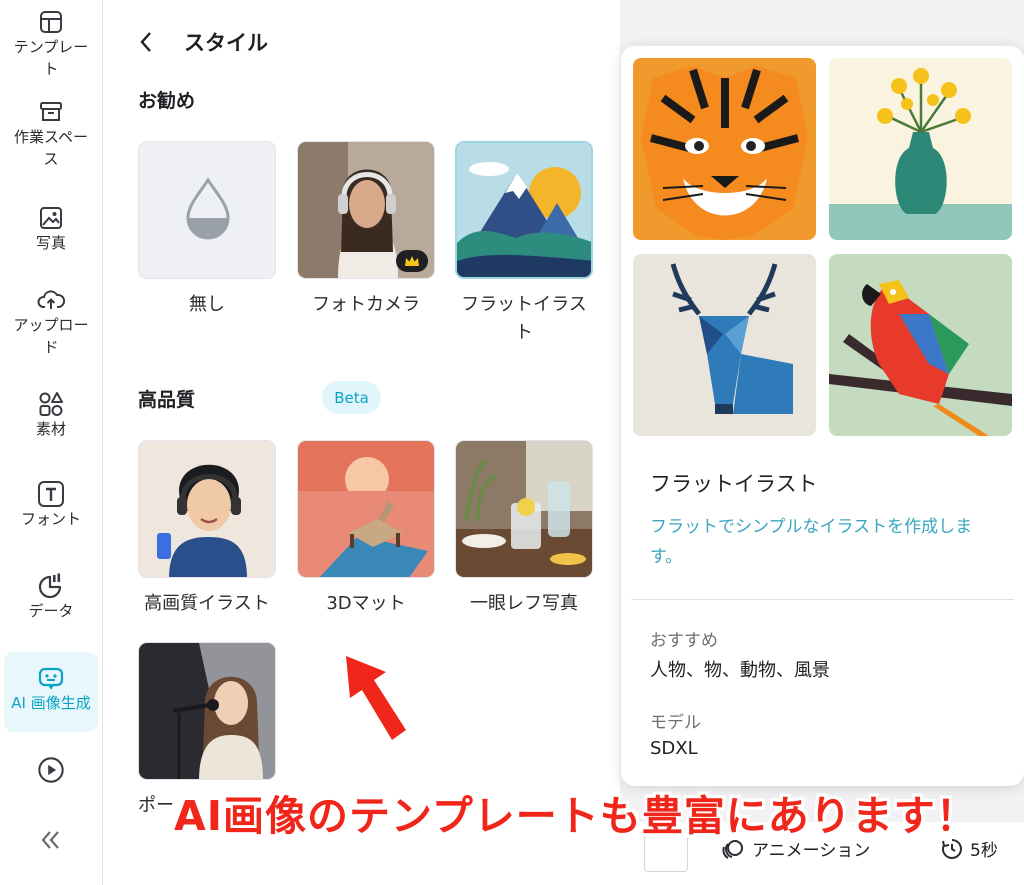 This screenshot has width=1024, height=885. Describe the element at coordinates (51, 300) in the screenshot. I see `cloud-upload-icon` at that location.